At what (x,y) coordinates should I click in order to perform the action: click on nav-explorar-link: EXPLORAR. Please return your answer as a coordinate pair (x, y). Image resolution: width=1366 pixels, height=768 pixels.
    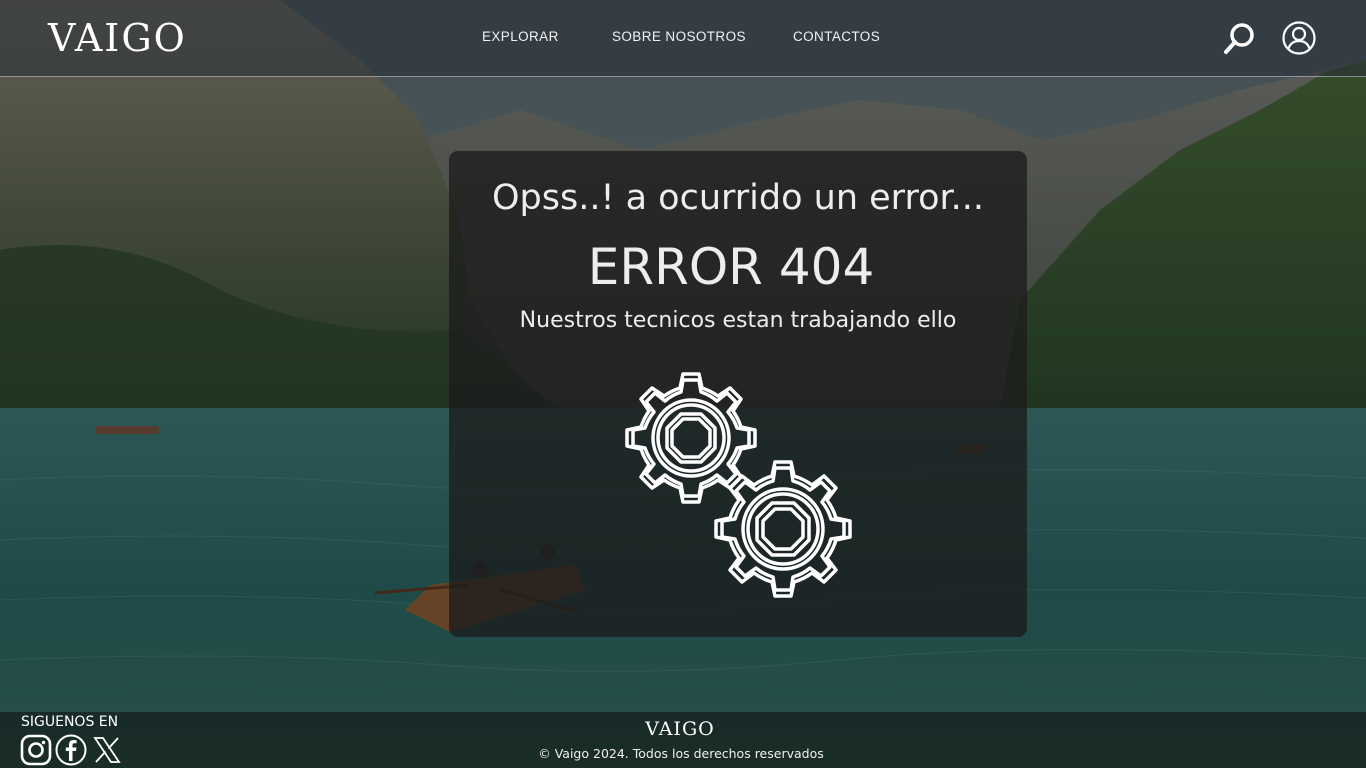
    Looking at the image, I should click on (520, 36).